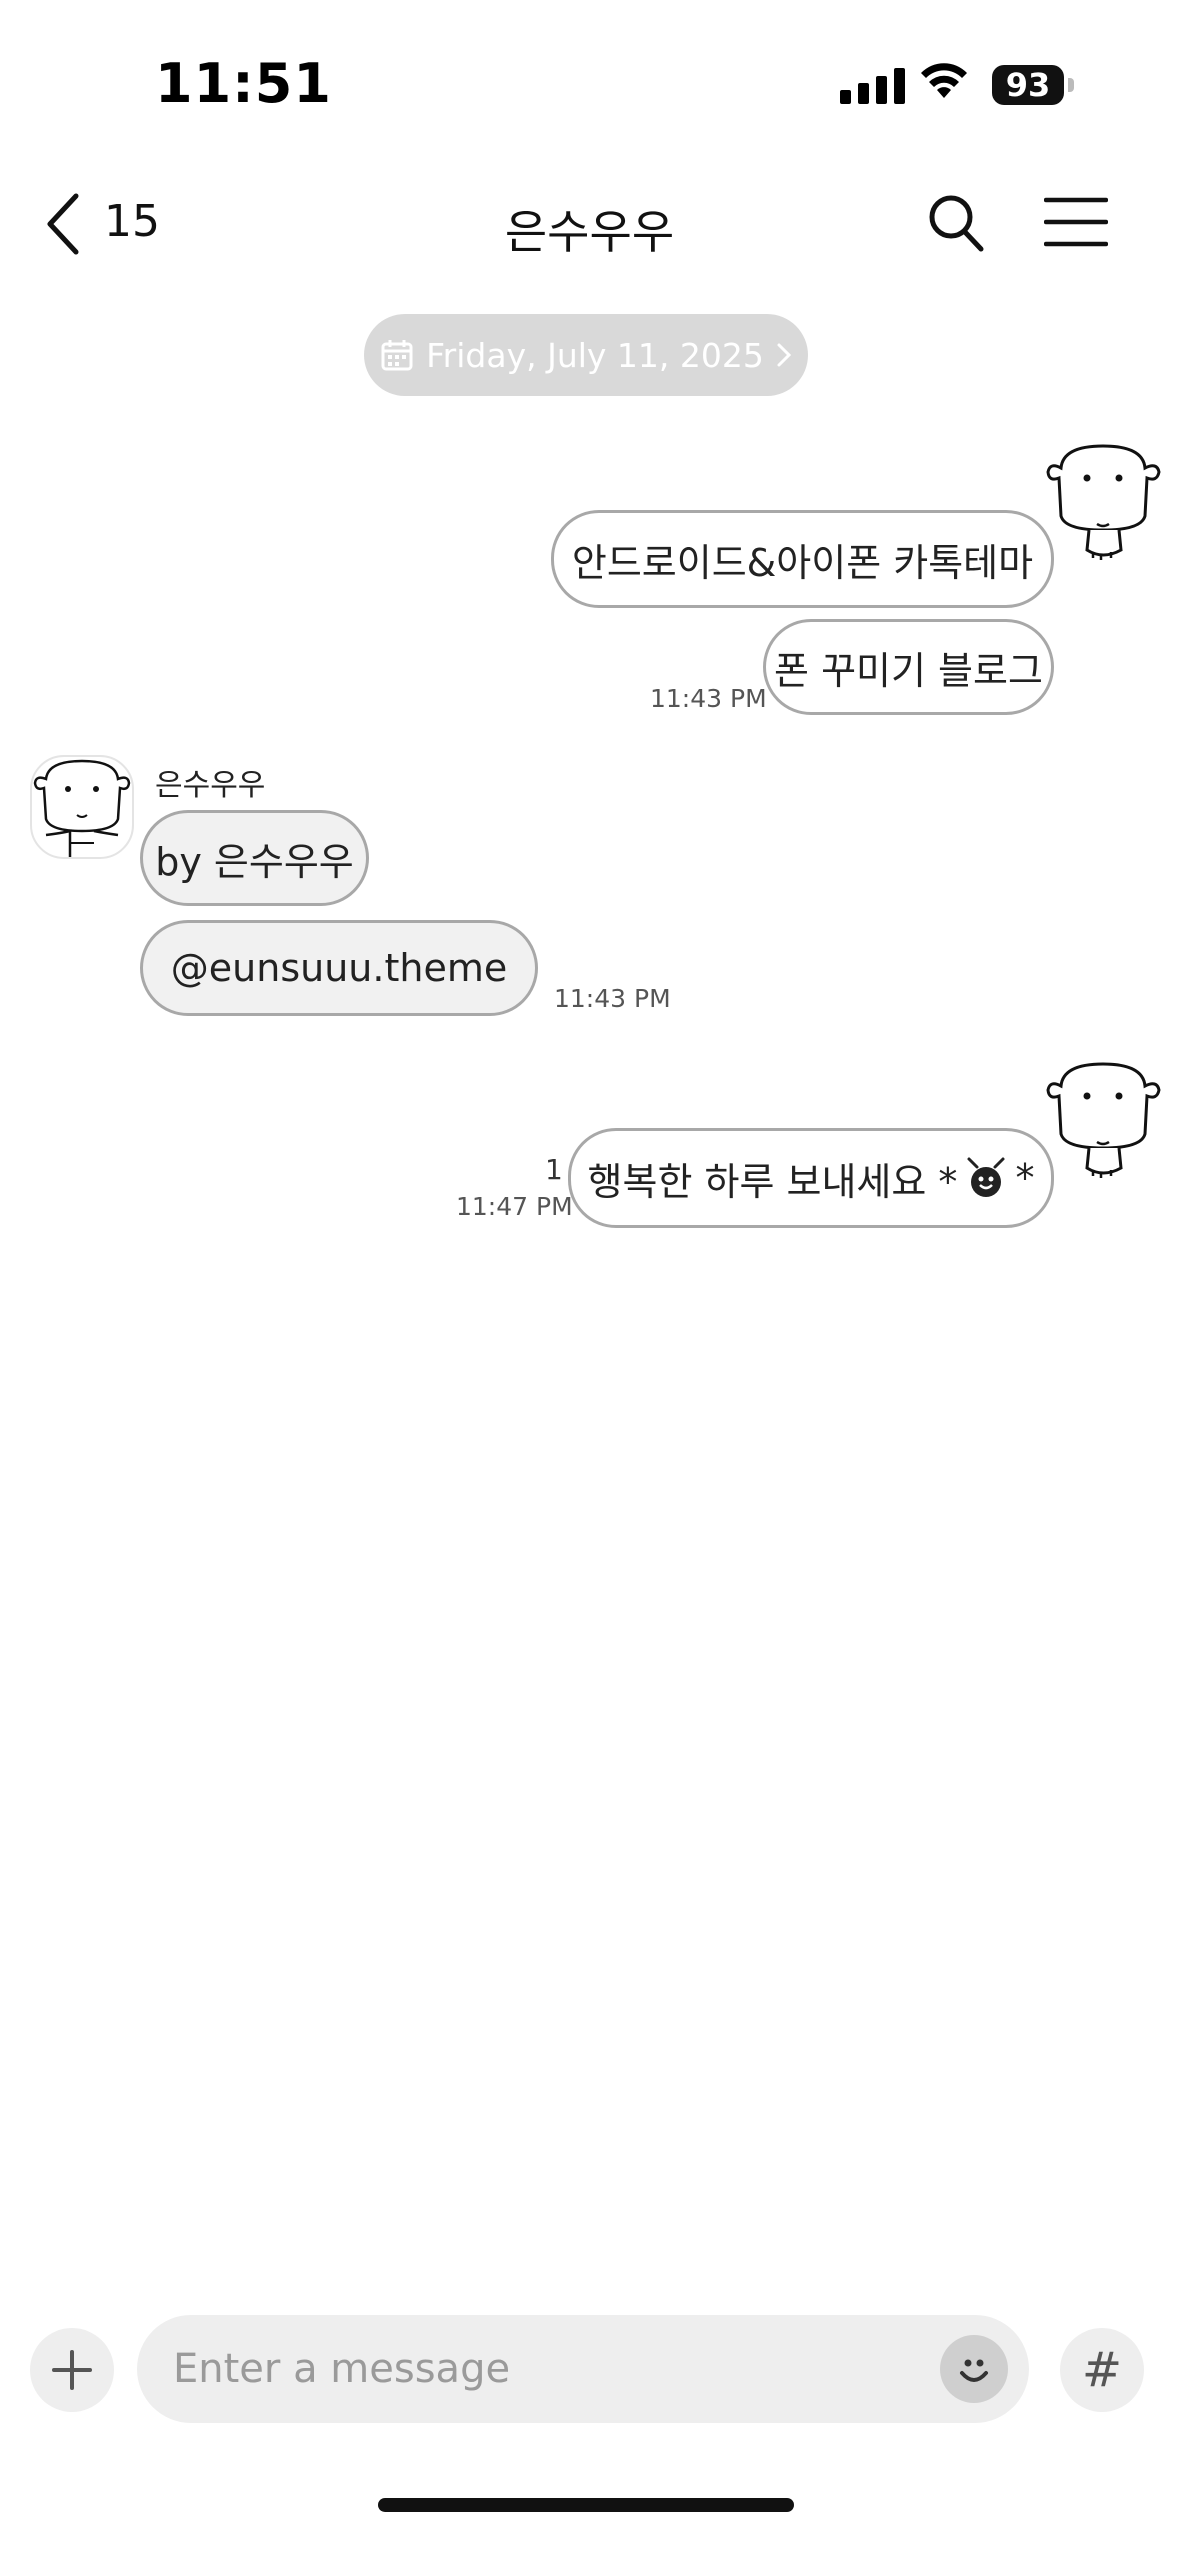 Image resolution: width=1179 pixels, height=2556 pixels. Describe the element at coordinates (1028, 85) in the screenshot. I see `battery-indicator: 93` at that location.